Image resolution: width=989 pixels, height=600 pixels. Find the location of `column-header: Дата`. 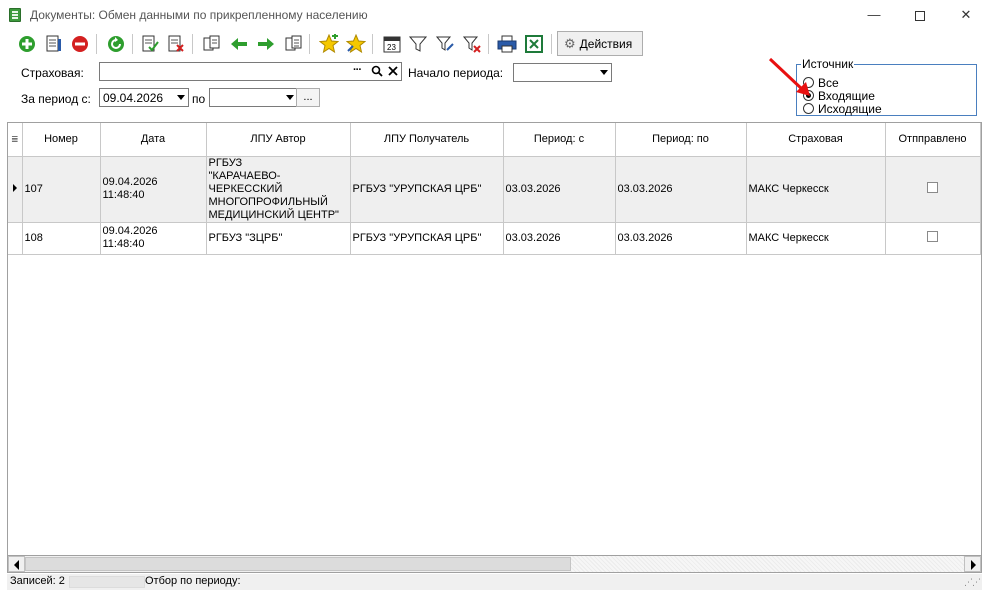

column-header: Дата is located at coordinates (153, 140).